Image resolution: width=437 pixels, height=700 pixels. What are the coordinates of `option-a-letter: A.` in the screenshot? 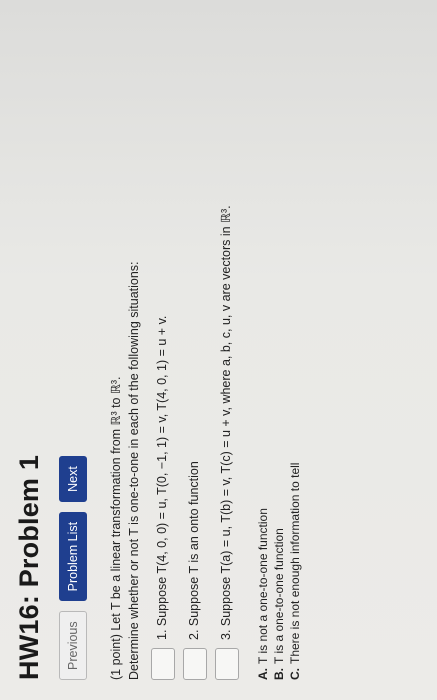 It's located at (263, 674).